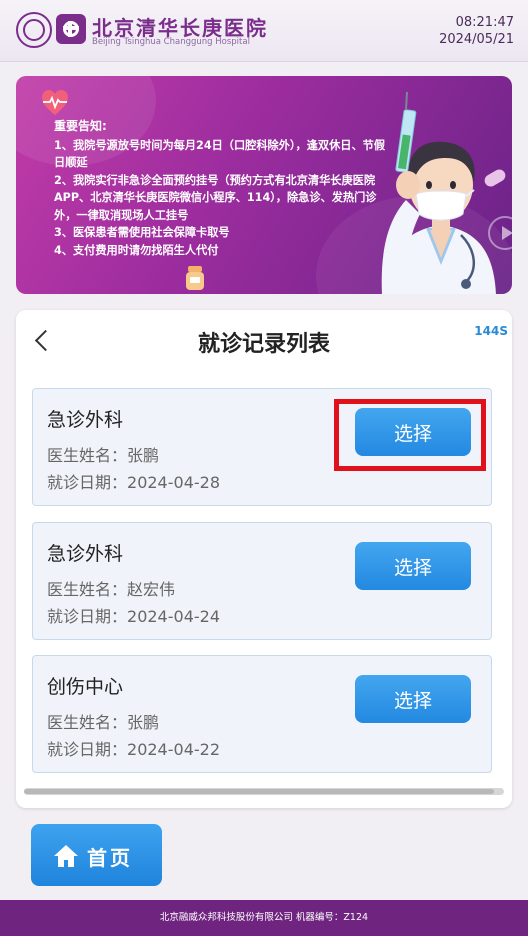 The height and width of the screenshot is (936, 528). What do you see at coordinates (133, 749) in the screenshot?
I see `visit-date: 就诊日期：2024-04-22` at bounding box center [133, 749].